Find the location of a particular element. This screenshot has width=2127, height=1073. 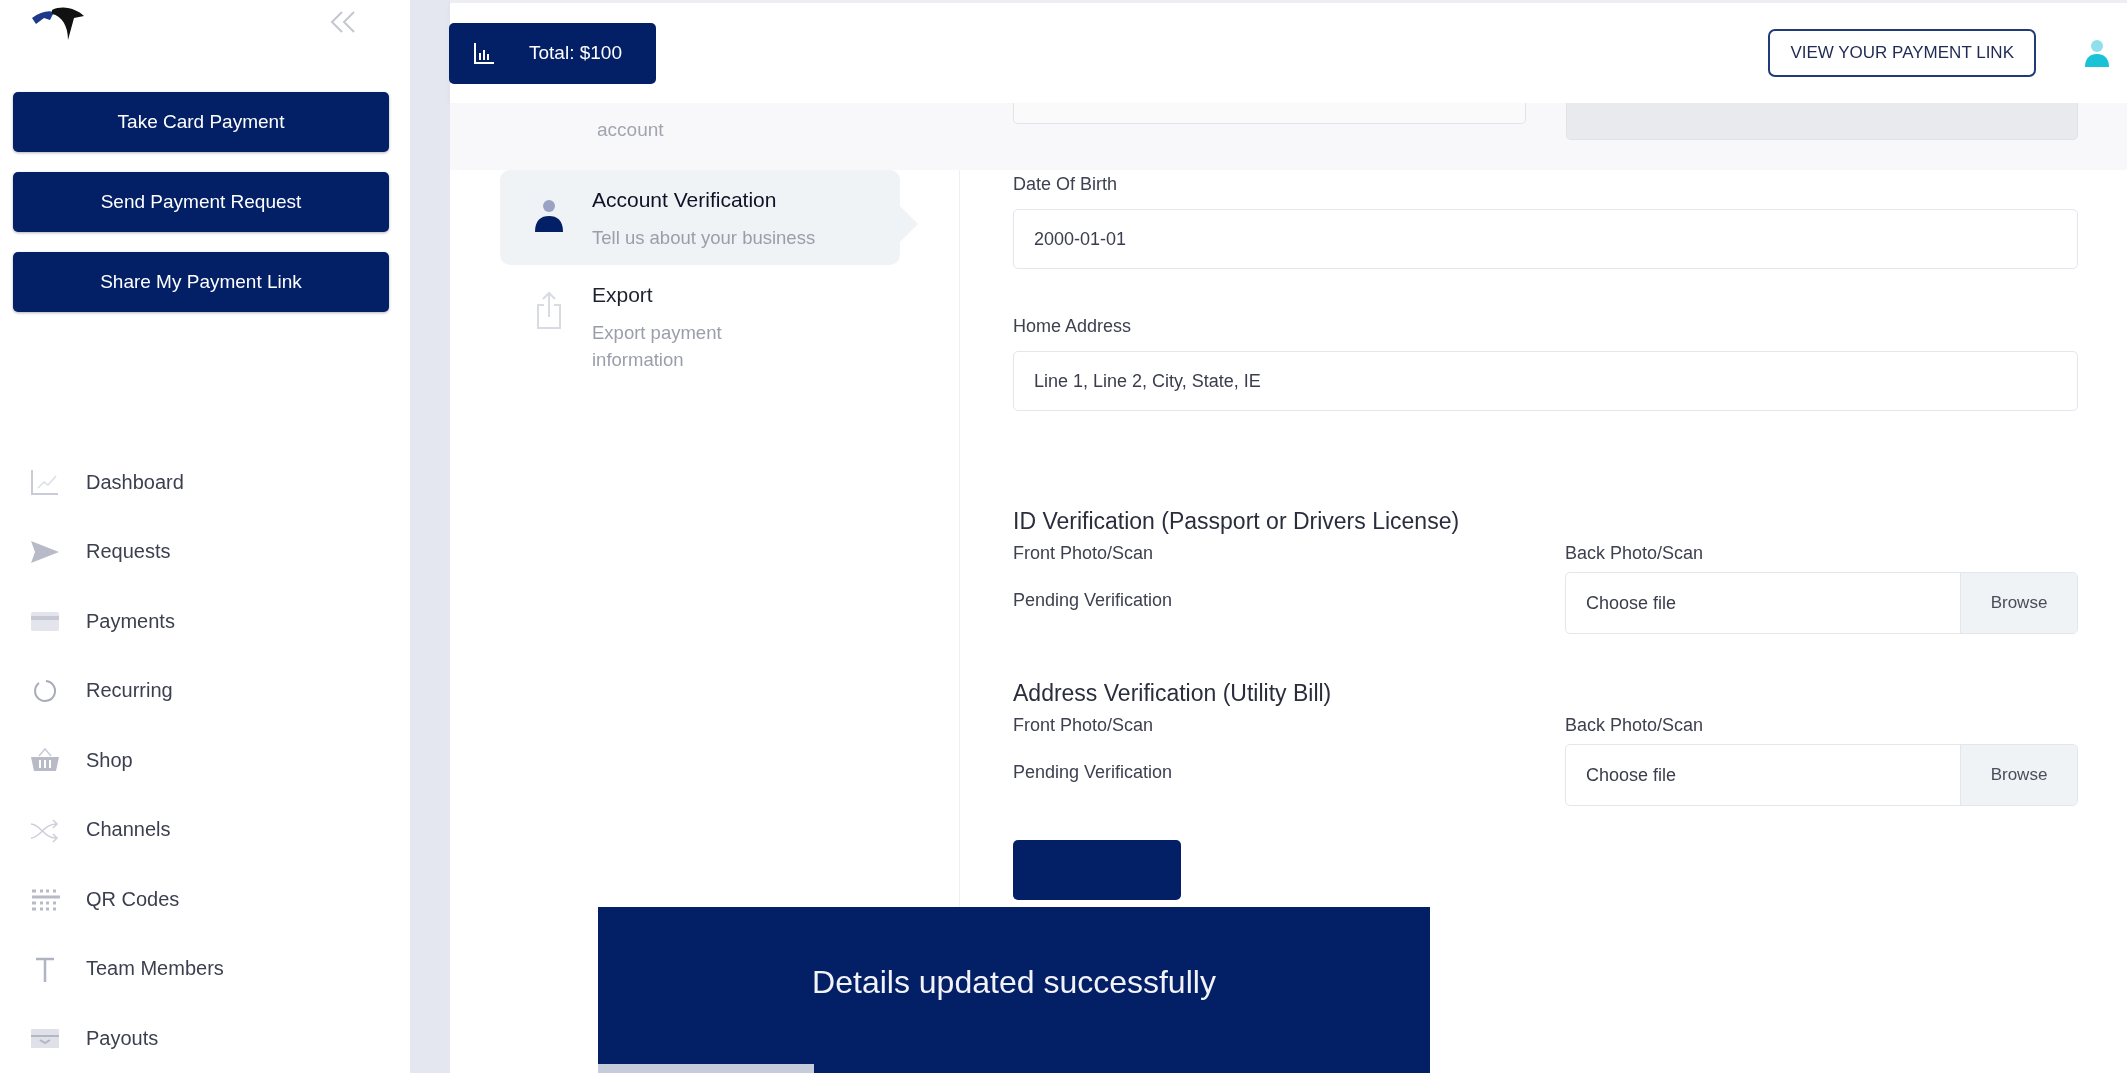

nav-item: Team Members is located at coordinates (220, 969).